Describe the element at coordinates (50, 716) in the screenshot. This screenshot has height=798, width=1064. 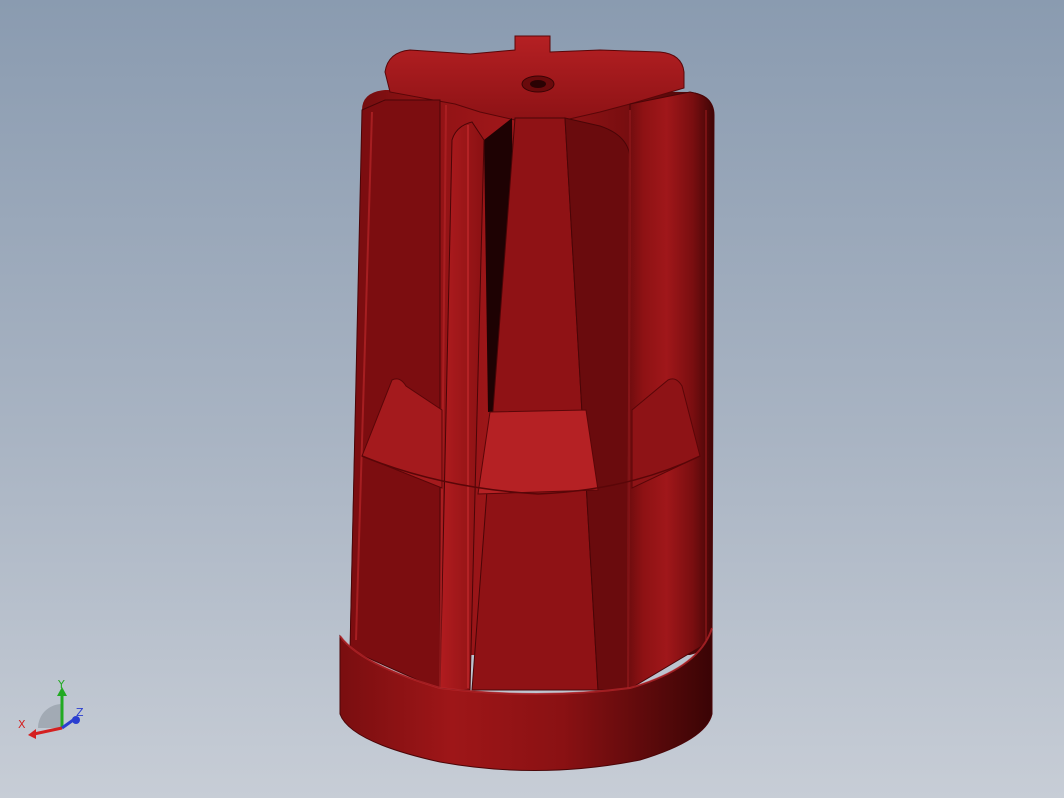
I see `triad-sphere` at that location.